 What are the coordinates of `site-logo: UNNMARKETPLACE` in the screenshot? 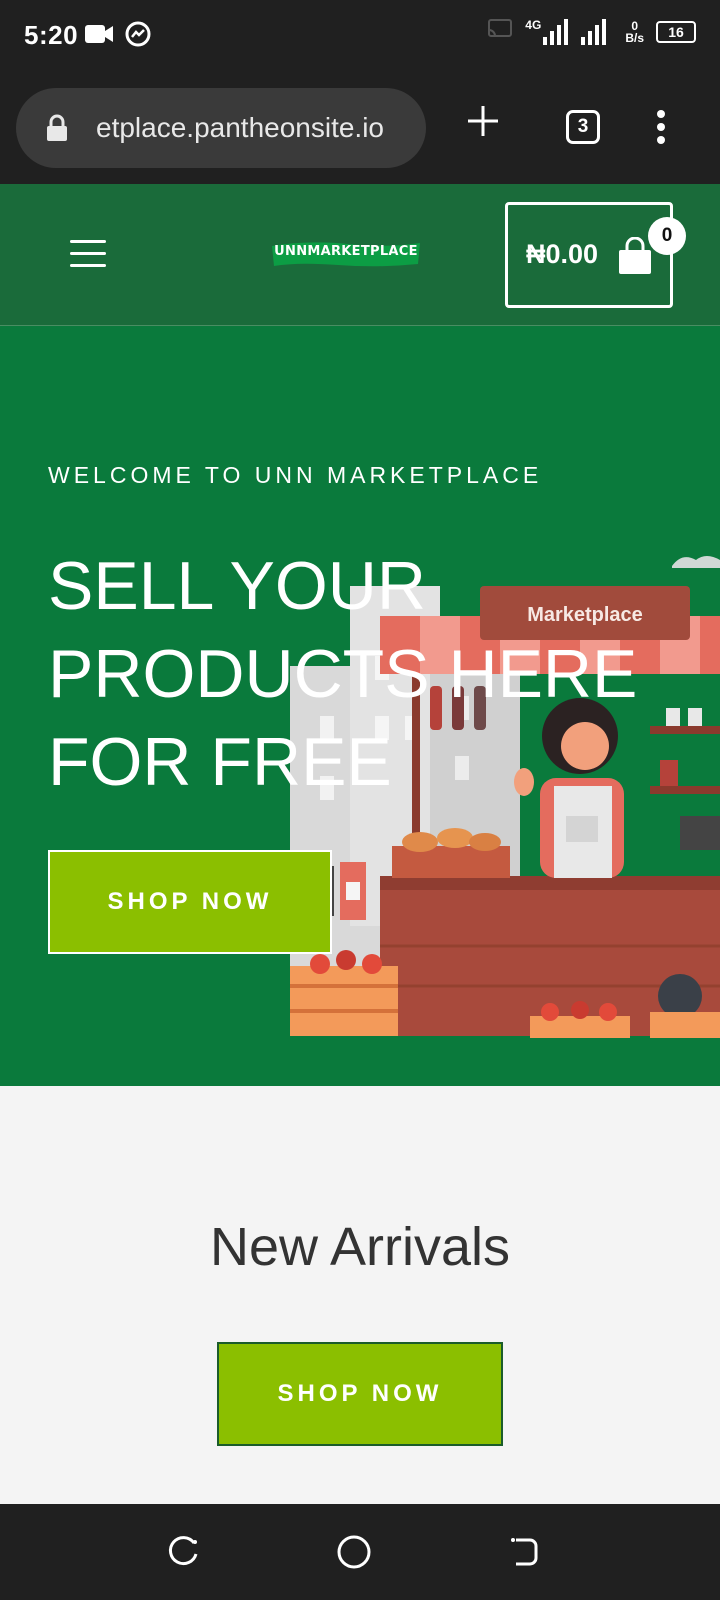 It's located at (346, 254).